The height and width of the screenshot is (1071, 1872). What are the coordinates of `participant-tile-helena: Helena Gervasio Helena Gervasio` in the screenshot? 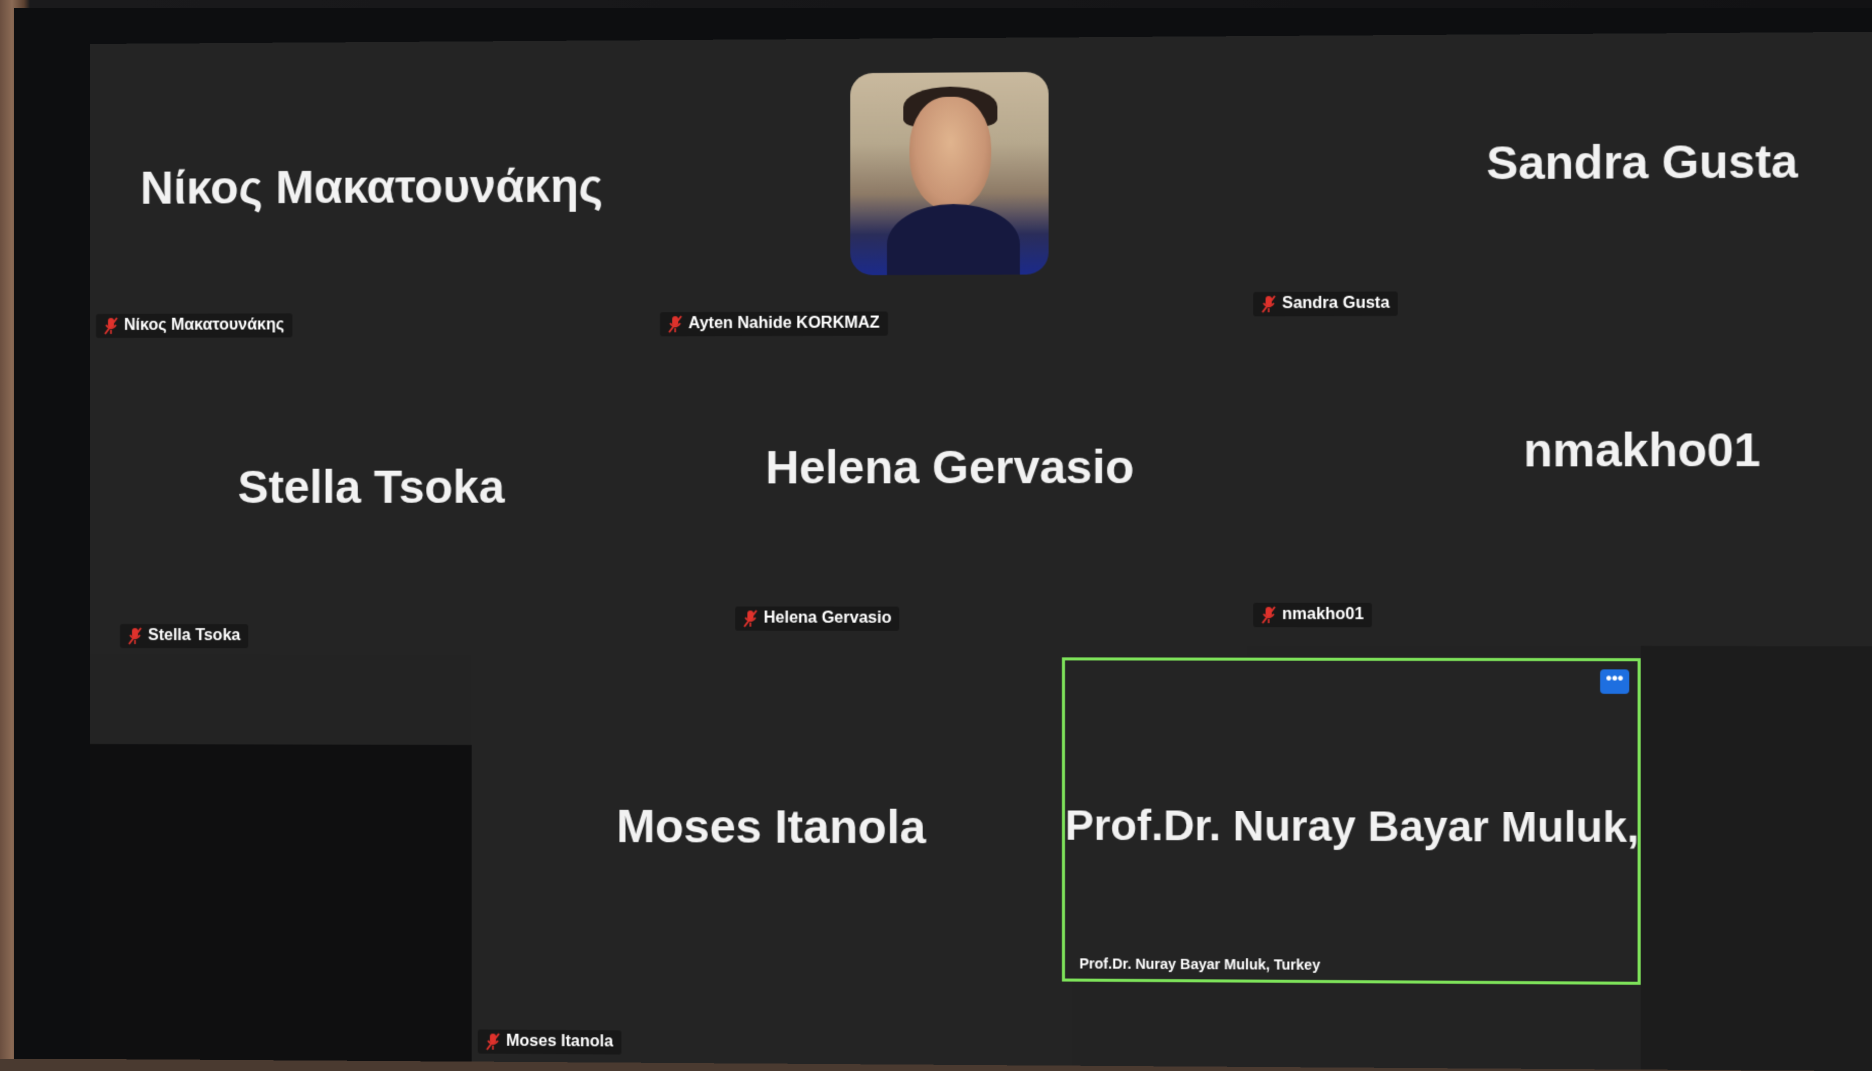 It's located at (950, 498).